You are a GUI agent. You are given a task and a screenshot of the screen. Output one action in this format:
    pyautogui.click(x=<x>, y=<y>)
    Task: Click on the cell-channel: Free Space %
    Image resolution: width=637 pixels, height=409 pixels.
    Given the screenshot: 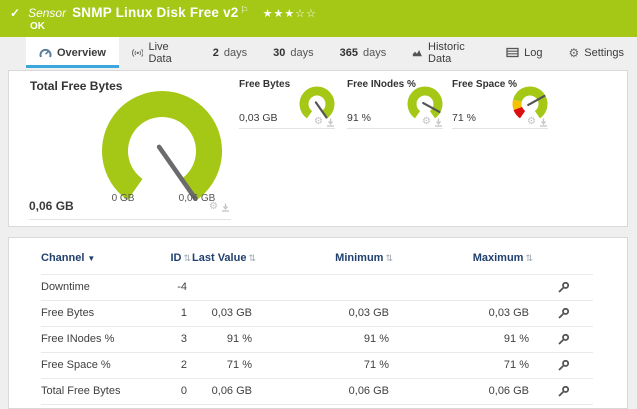 What is the action you would take?
    pyautogui.click(x=98, y=365)
    